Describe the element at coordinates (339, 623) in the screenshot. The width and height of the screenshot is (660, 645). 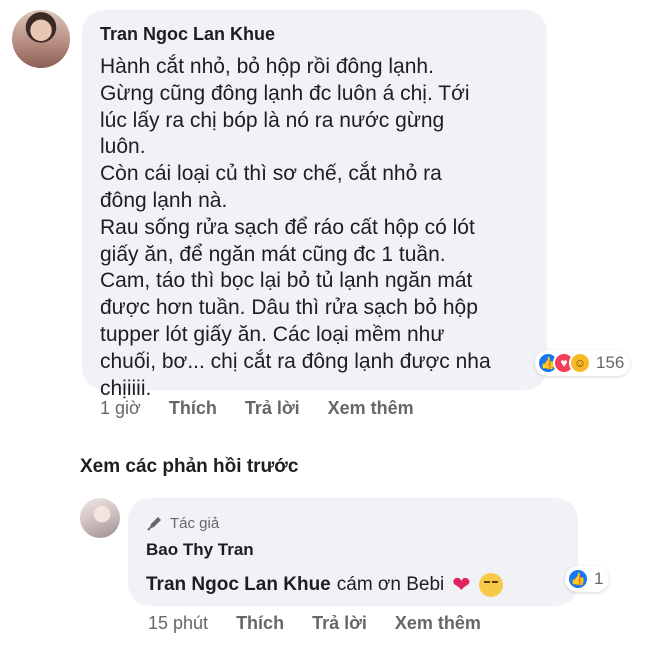
I see `reply-reply-button: Trả lời` at that location.